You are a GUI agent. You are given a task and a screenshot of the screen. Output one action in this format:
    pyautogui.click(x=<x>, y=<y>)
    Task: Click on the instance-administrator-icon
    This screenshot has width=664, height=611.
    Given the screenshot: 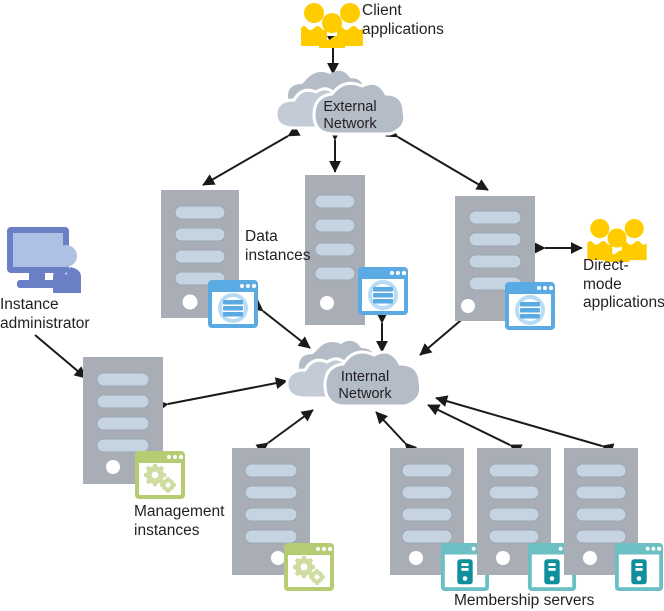 What is the action you would take?
    pyautogui.click(x=48, y=260)
    